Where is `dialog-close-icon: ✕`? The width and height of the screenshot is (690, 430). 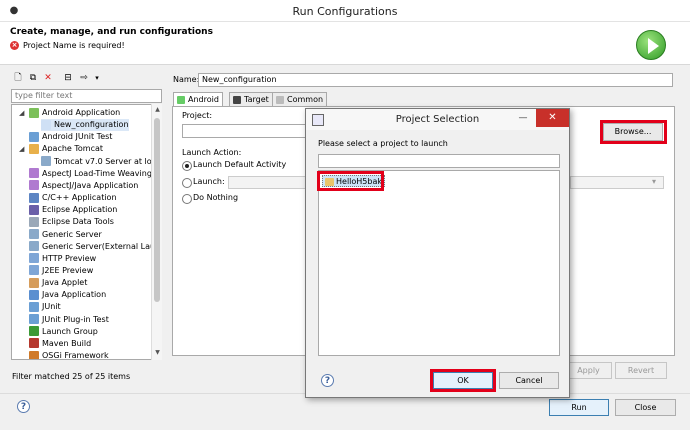 dialog-close-icon: ✕ is located at coordinates (552, 118).